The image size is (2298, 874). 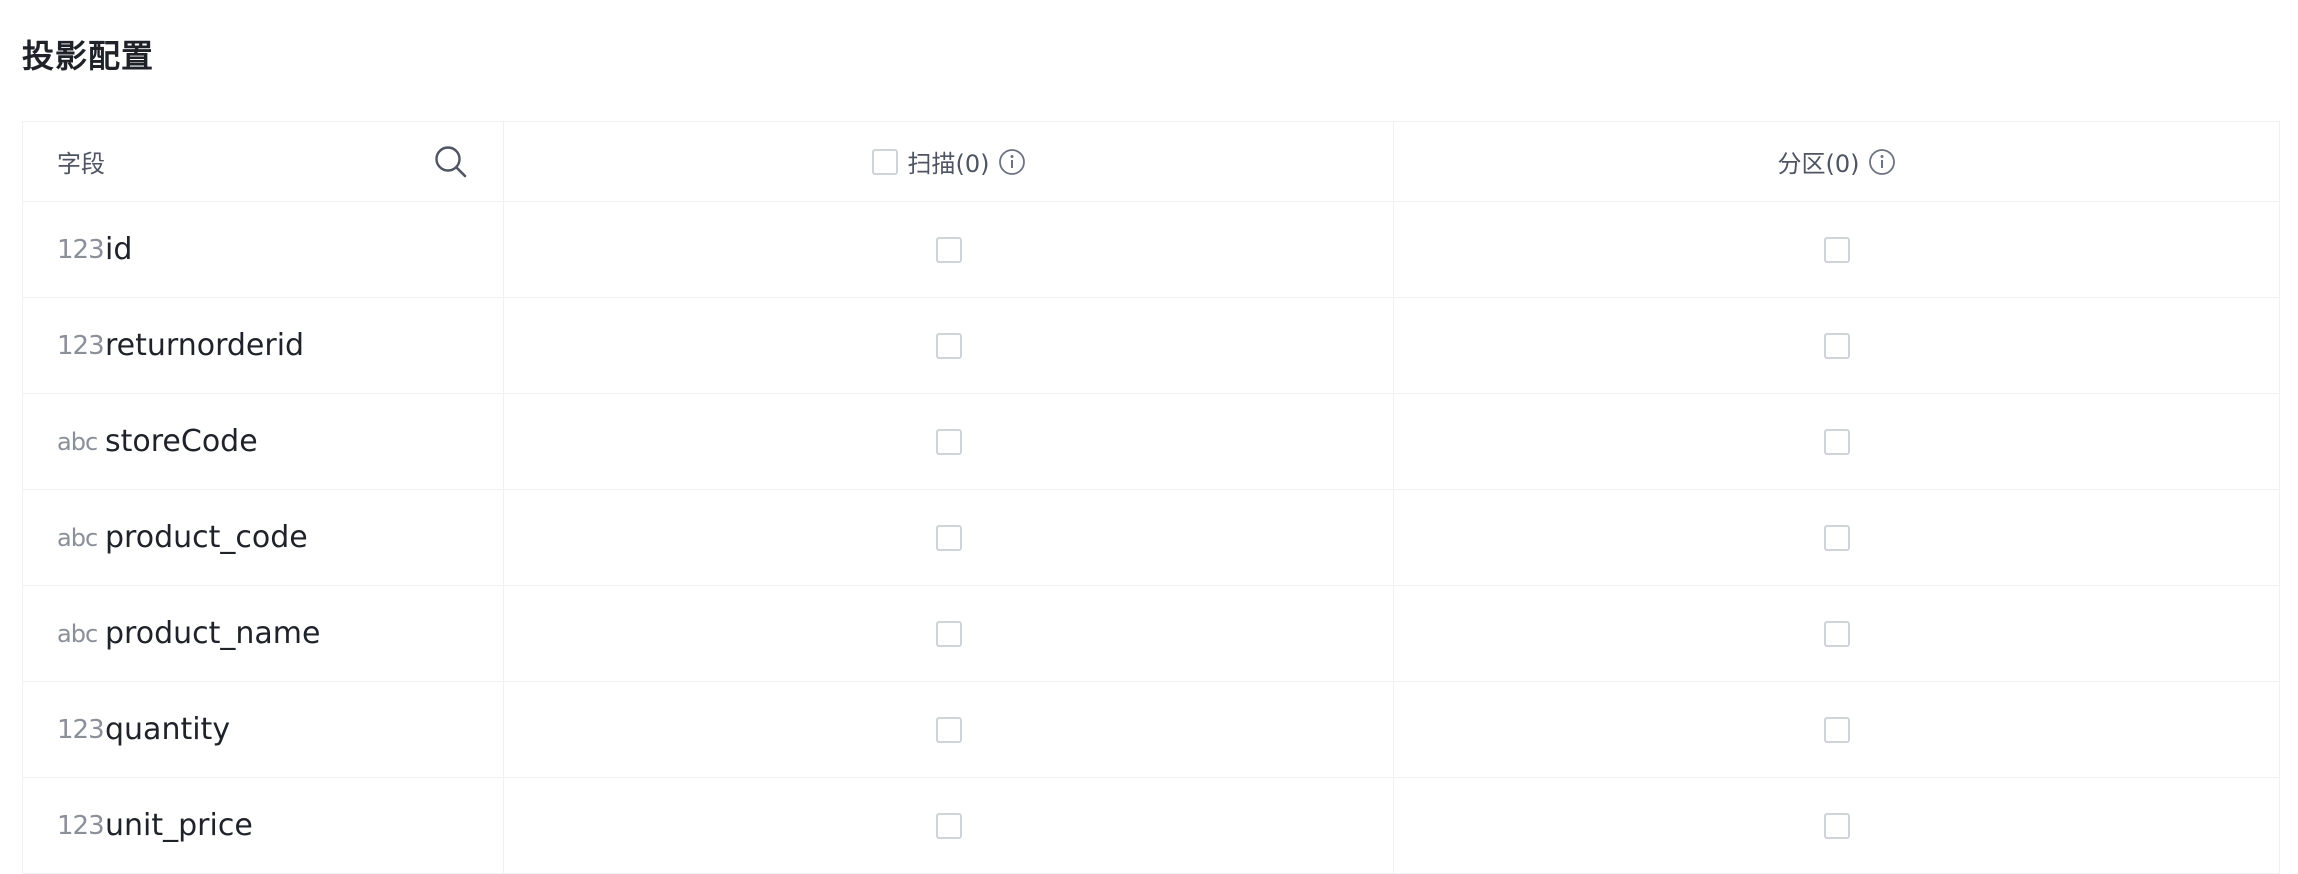 I want to click on field-name: storeCode, so click(x=181, y=441).